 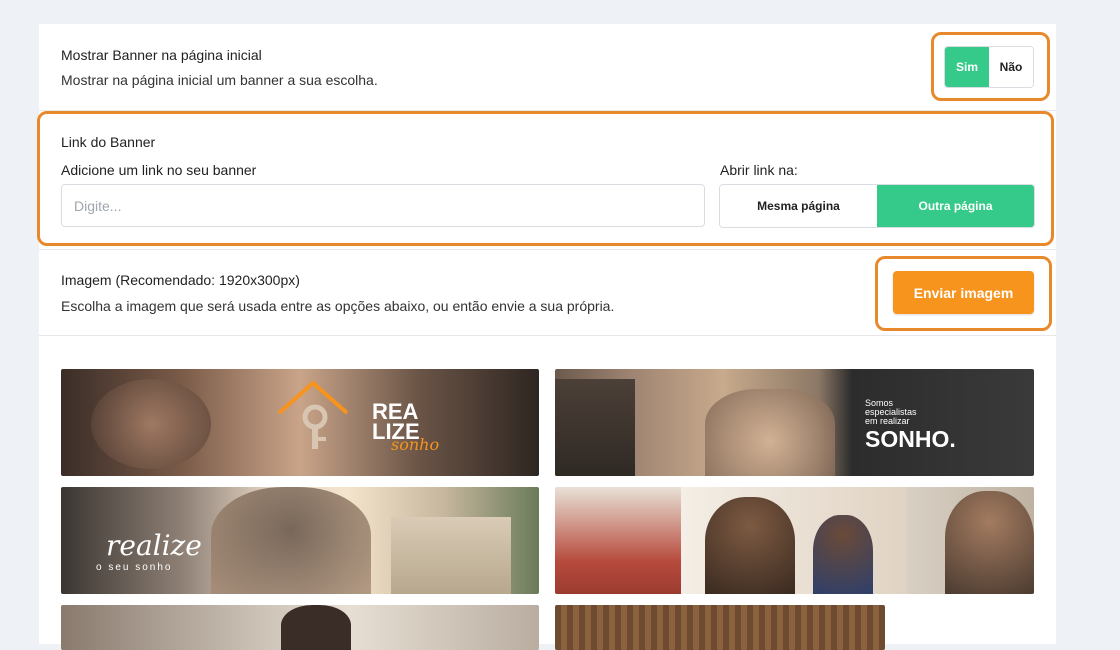 What do you see at coordinates (910, 439) in the screenshot?
I see `banner-big-text: SONHO.` at bounding box center [910, 439].